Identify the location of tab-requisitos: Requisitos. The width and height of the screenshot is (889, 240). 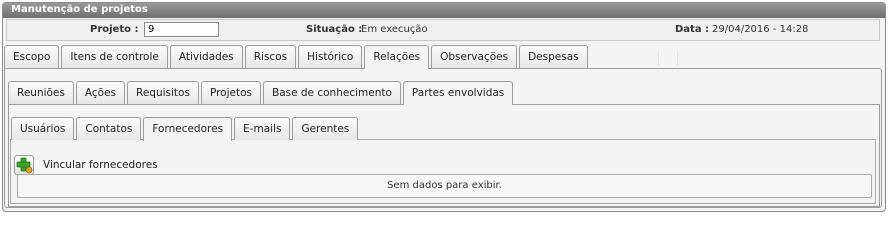
(163, 92).